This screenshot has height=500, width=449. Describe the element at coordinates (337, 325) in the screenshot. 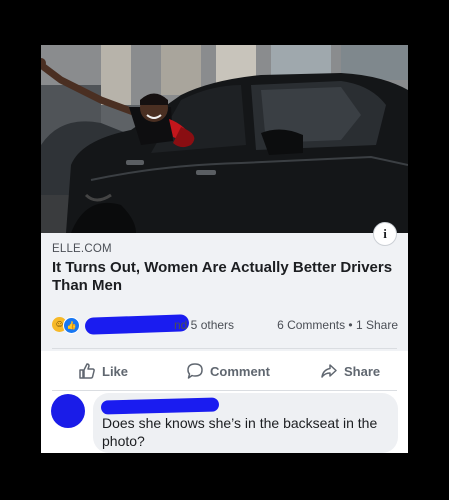

I see `comments-shares-count: 6 Comments • 1 Share` at that location.